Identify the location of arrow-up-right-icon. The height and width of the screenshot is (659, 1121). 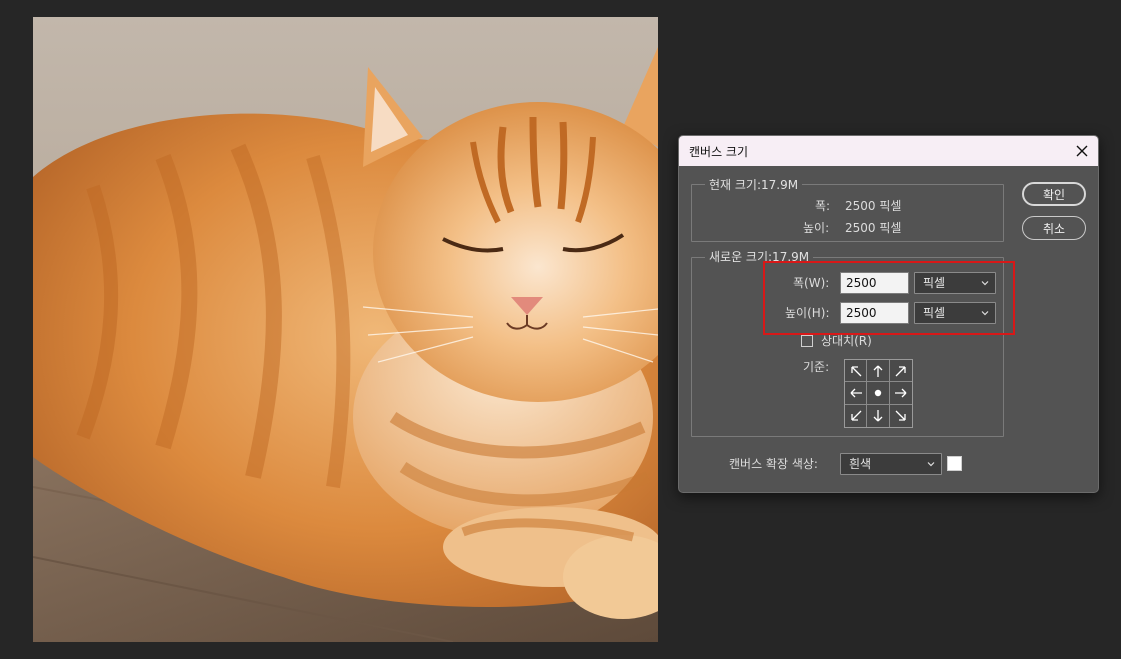
(900, 371).